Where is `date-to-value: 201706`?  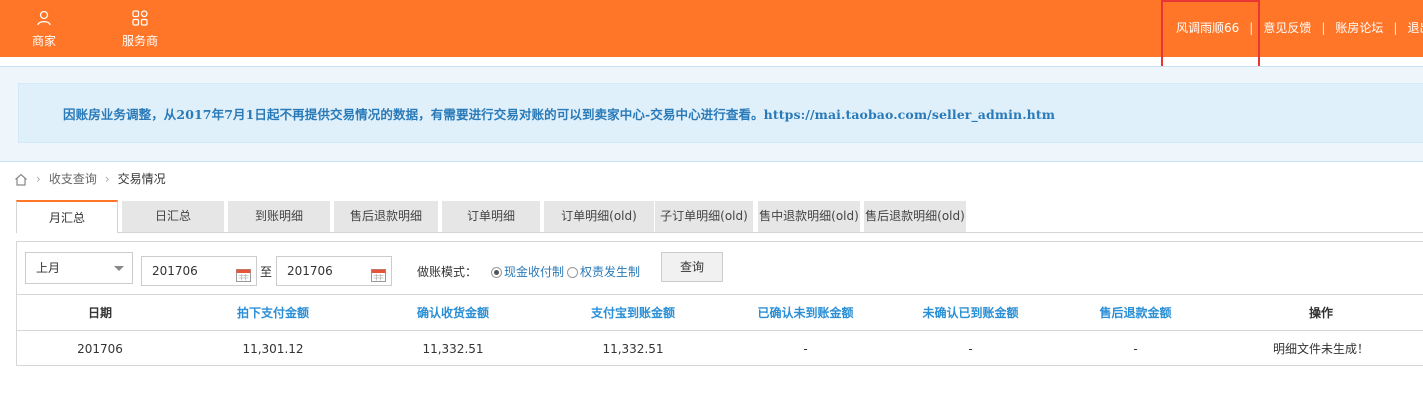 date-to-value: 201706 is located at coordinates (310, 271).